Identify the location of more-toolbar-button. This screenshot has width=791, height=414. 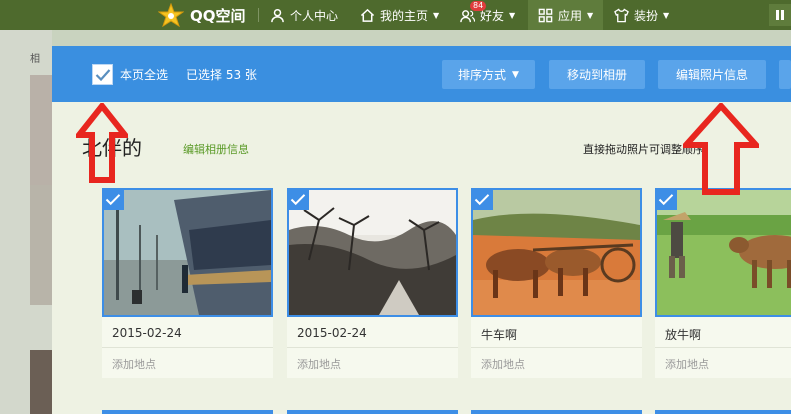
(785, 74).